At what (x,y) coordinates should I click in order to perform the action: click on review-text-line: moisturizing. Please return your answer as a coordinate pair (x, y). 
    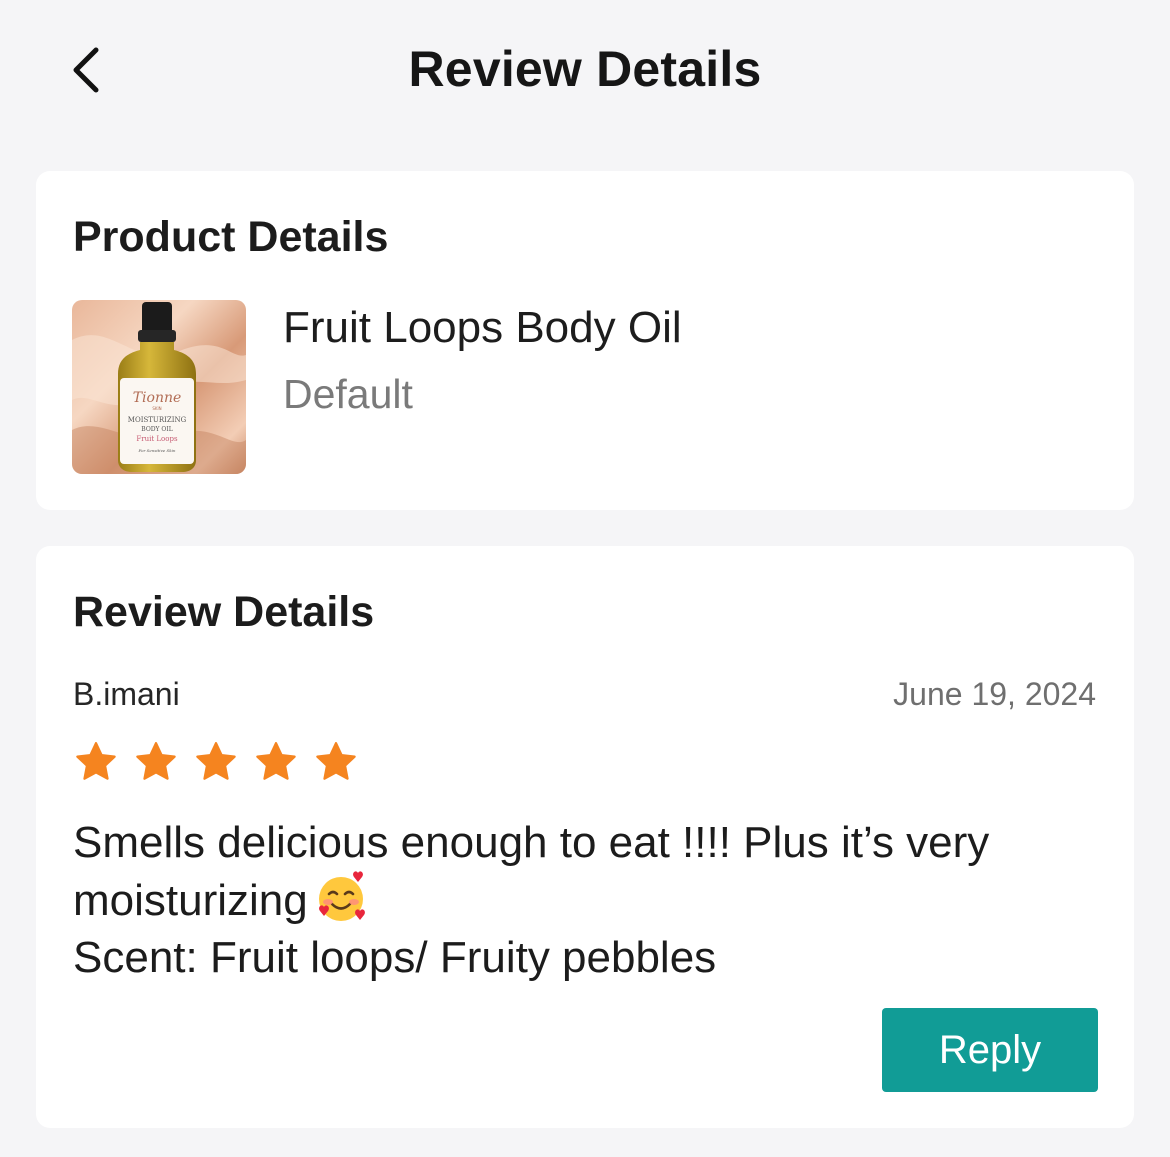
    Looking at the image, I should click on (583, 900).